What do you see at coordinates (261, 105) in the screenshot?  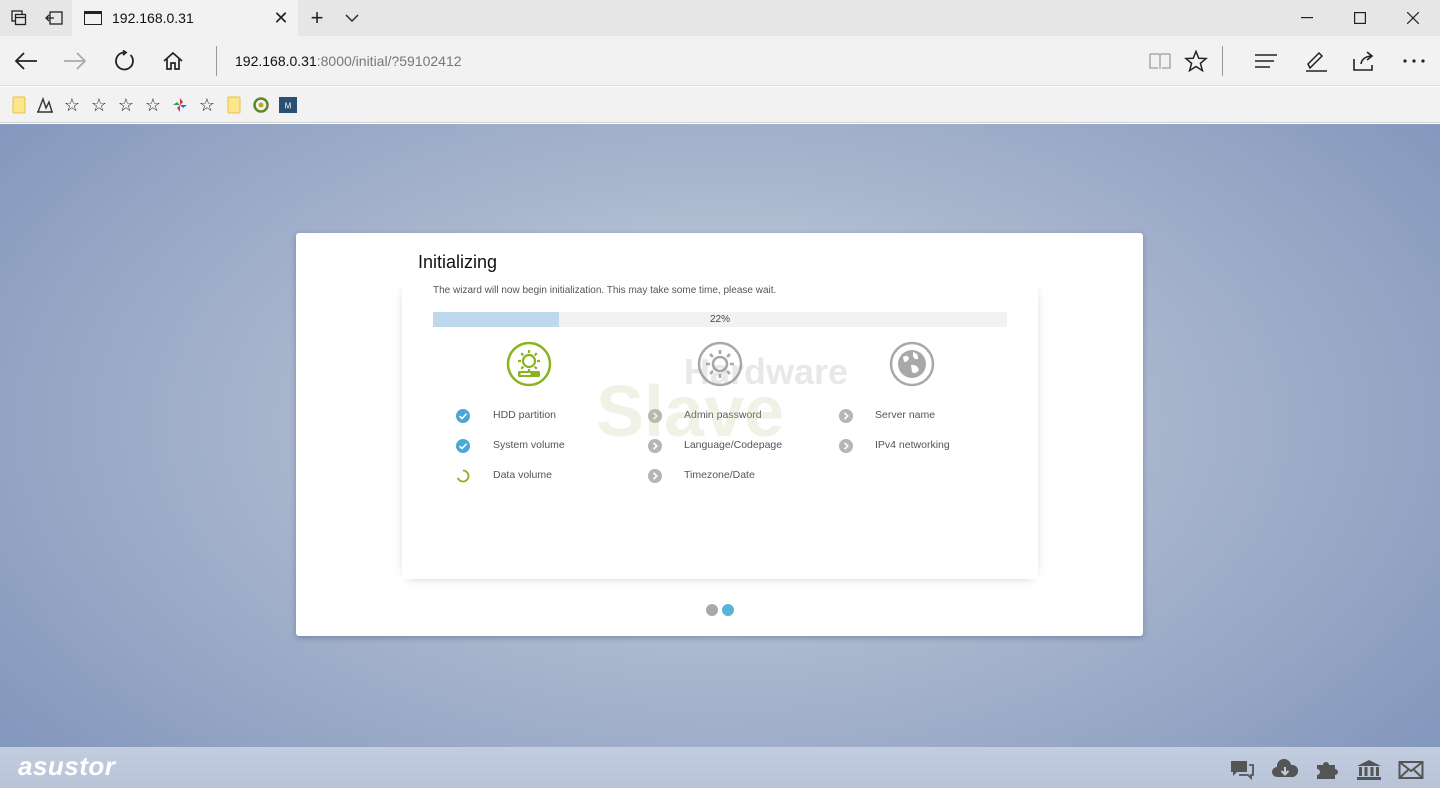 I see `ring-logo-icon` at bounding box center [261, 105].